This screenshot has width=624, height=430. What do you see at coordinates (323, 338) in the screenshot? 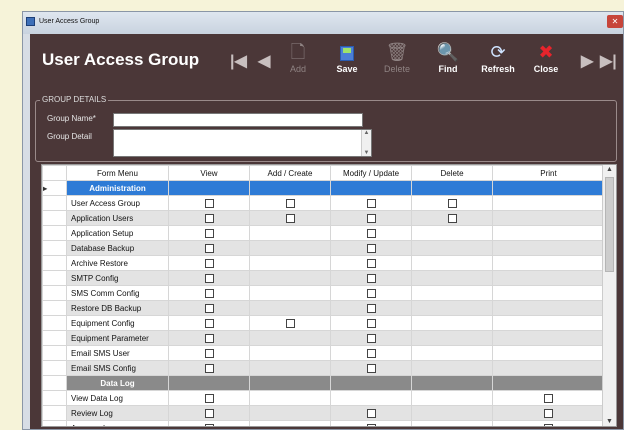
I see `table-row: Equipment Parameter` at bounding box center [323, 338].